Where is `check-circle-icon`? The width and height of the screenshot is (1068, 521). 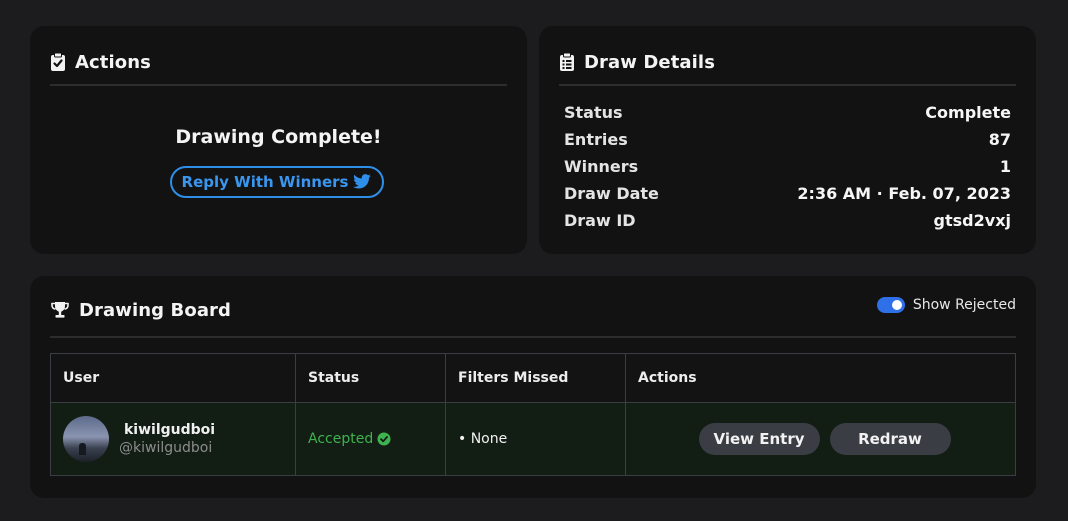
check-circle-icon is located at coordinates (384, 439).